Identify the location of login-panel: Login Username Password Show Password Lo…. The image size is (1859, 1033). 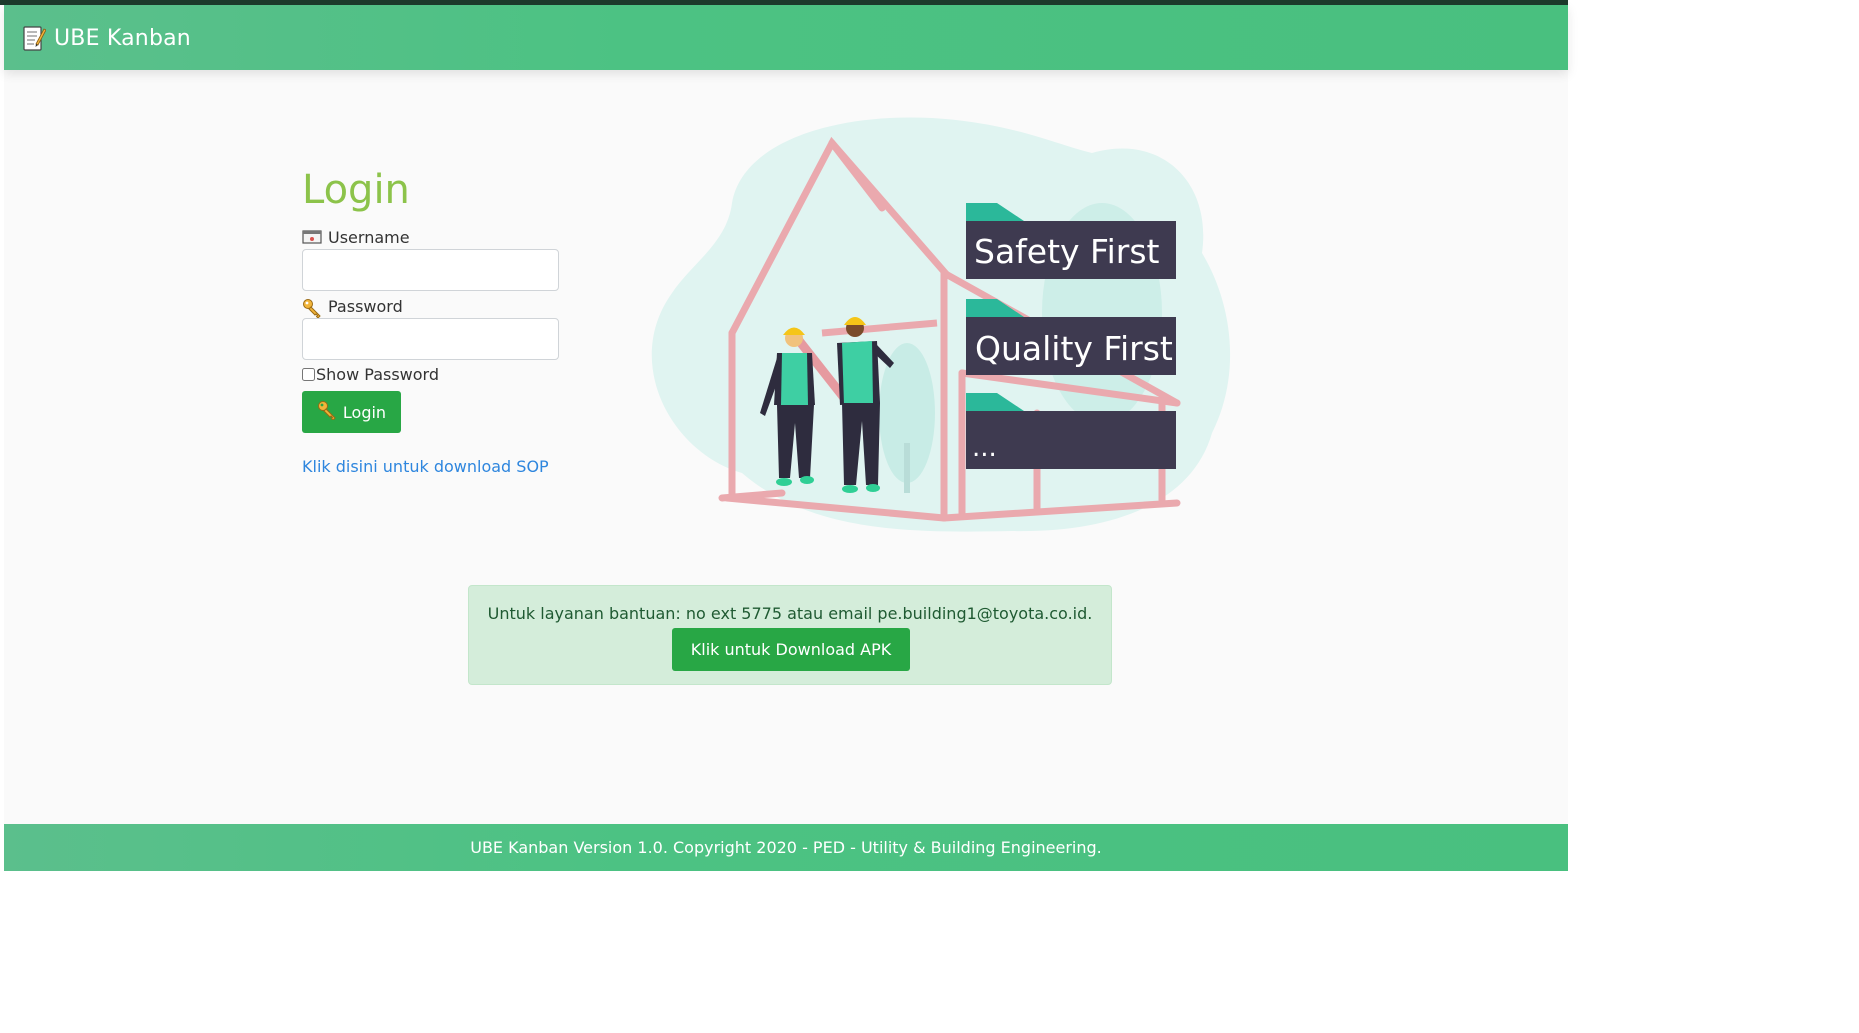
(436, 322).